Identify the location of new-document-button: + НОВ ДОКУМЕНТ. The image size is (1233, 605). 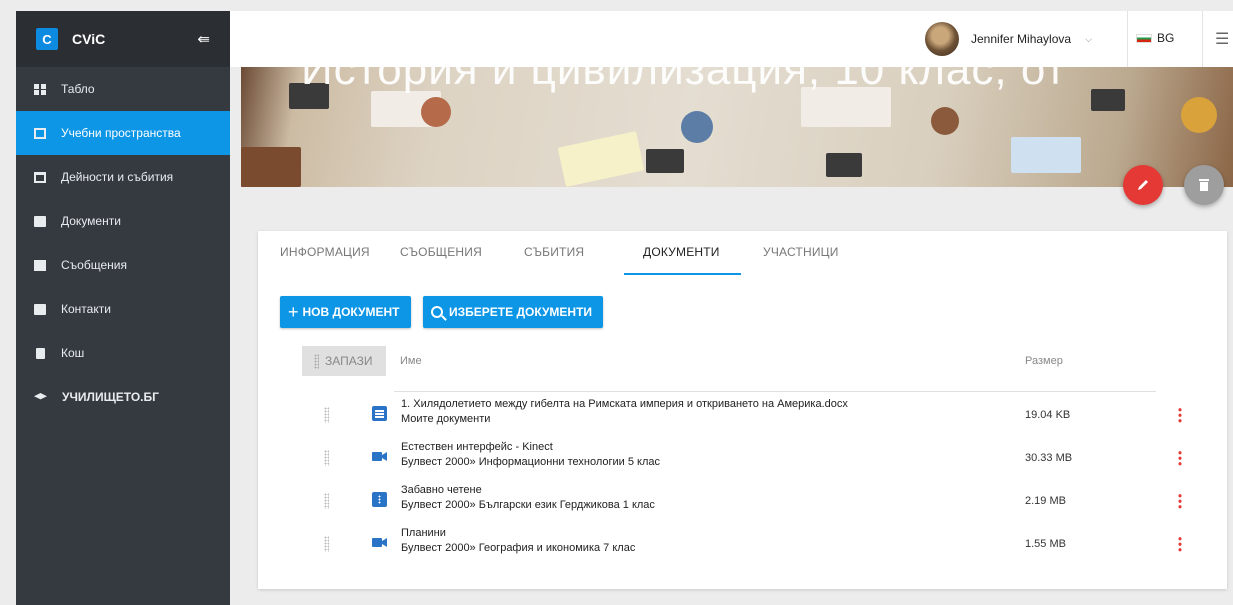
(345, 312).